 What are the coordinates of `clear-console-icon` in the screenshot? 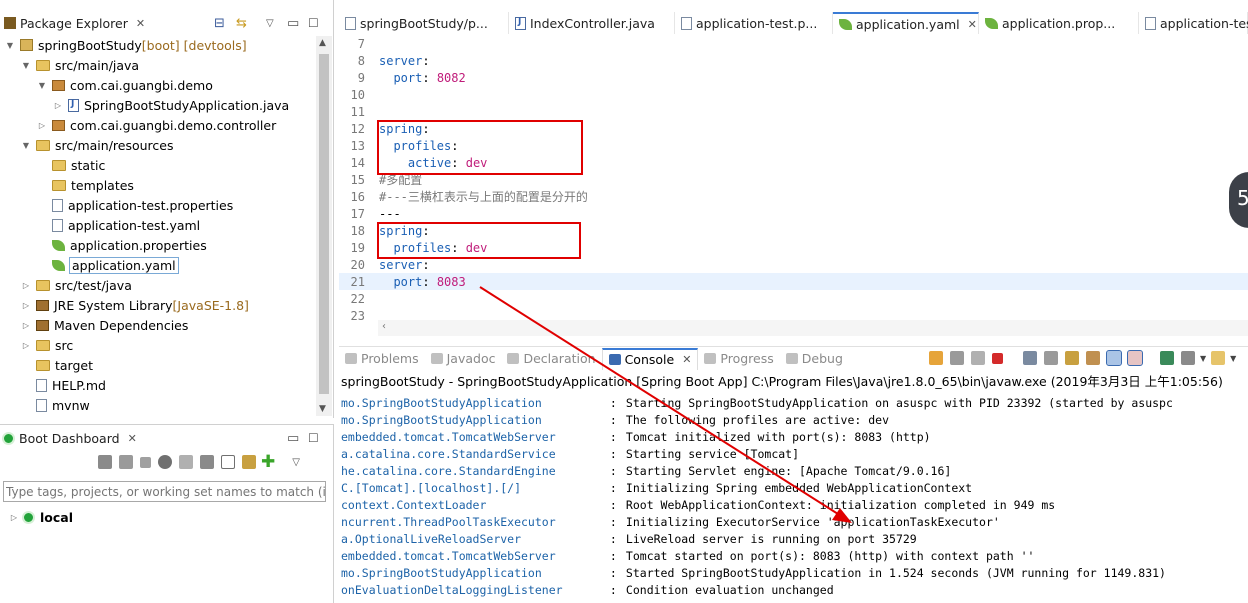 It's located at (1030, 358).